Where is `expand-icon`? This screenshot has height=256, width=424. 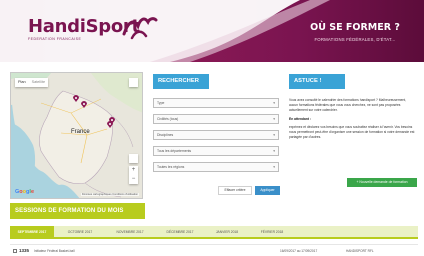
expand-icon is located at coordinates (15, 251).